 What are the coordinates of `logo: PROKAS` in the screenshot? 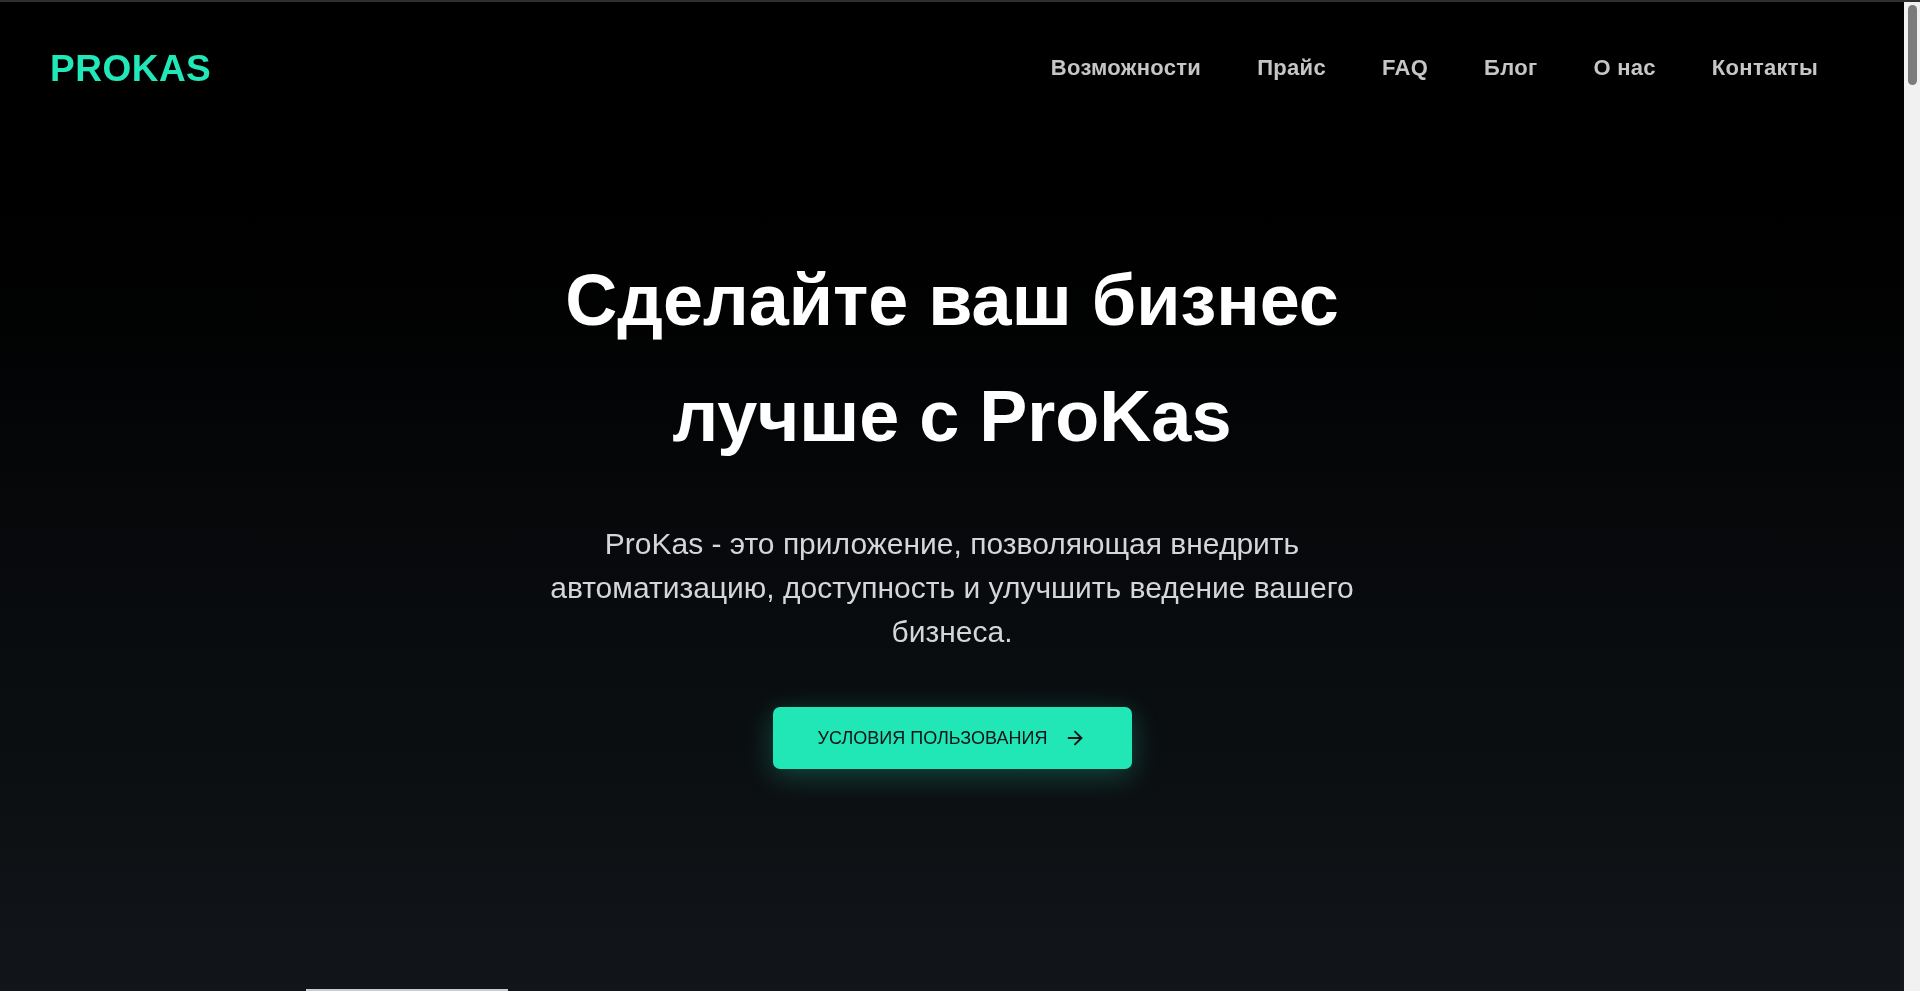 It's located at (131, 68).